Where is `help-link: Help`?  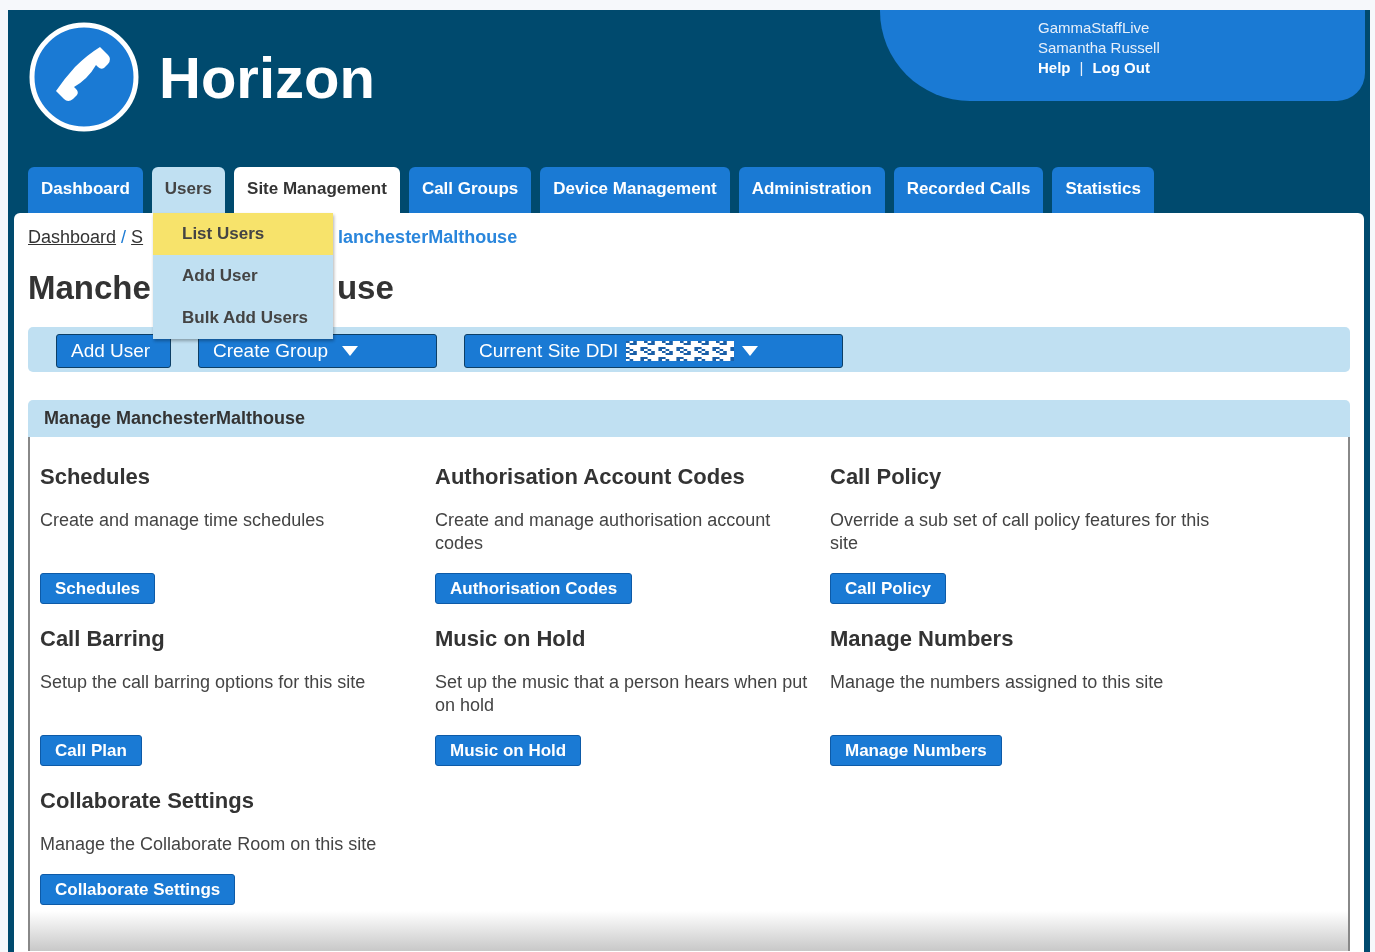 help-link: Help is located at coordinates (1054, 68).